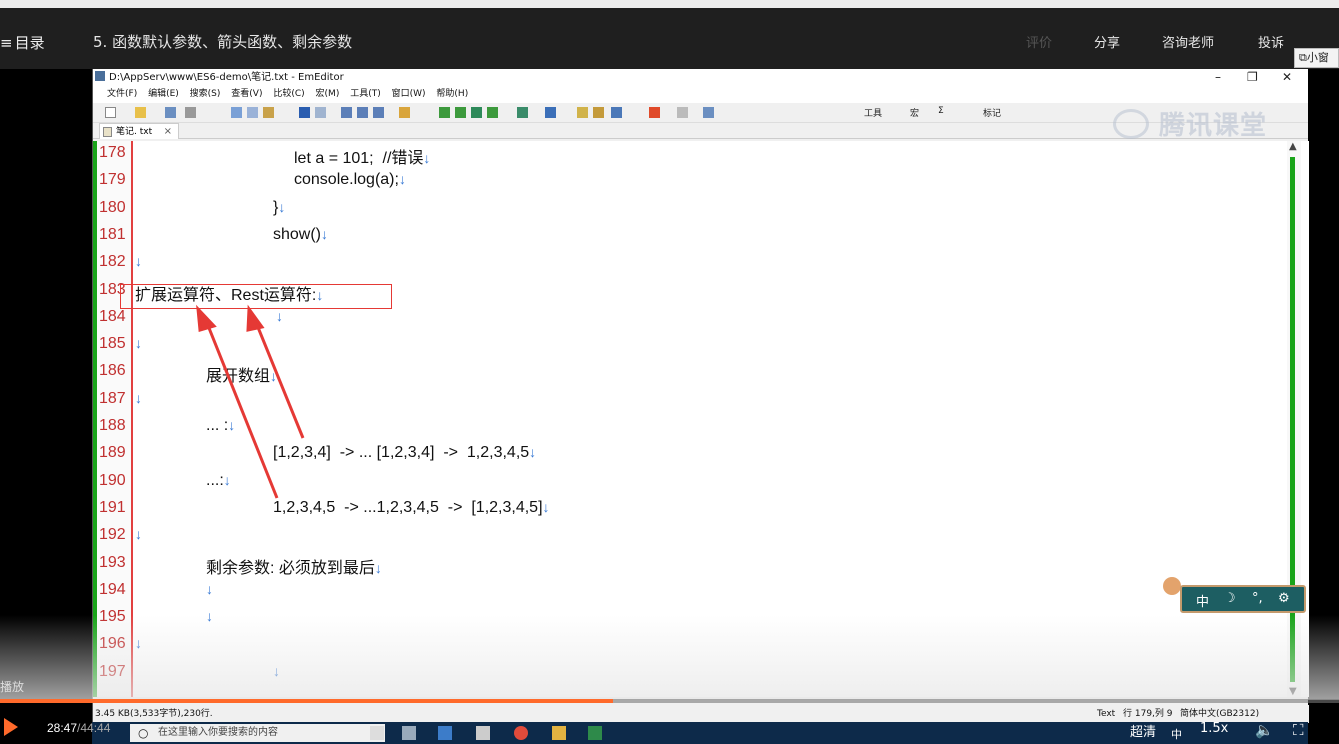 This screenshot has width=1339, height=744. I want to click on emeditor-app-icon, so click(100, 76).